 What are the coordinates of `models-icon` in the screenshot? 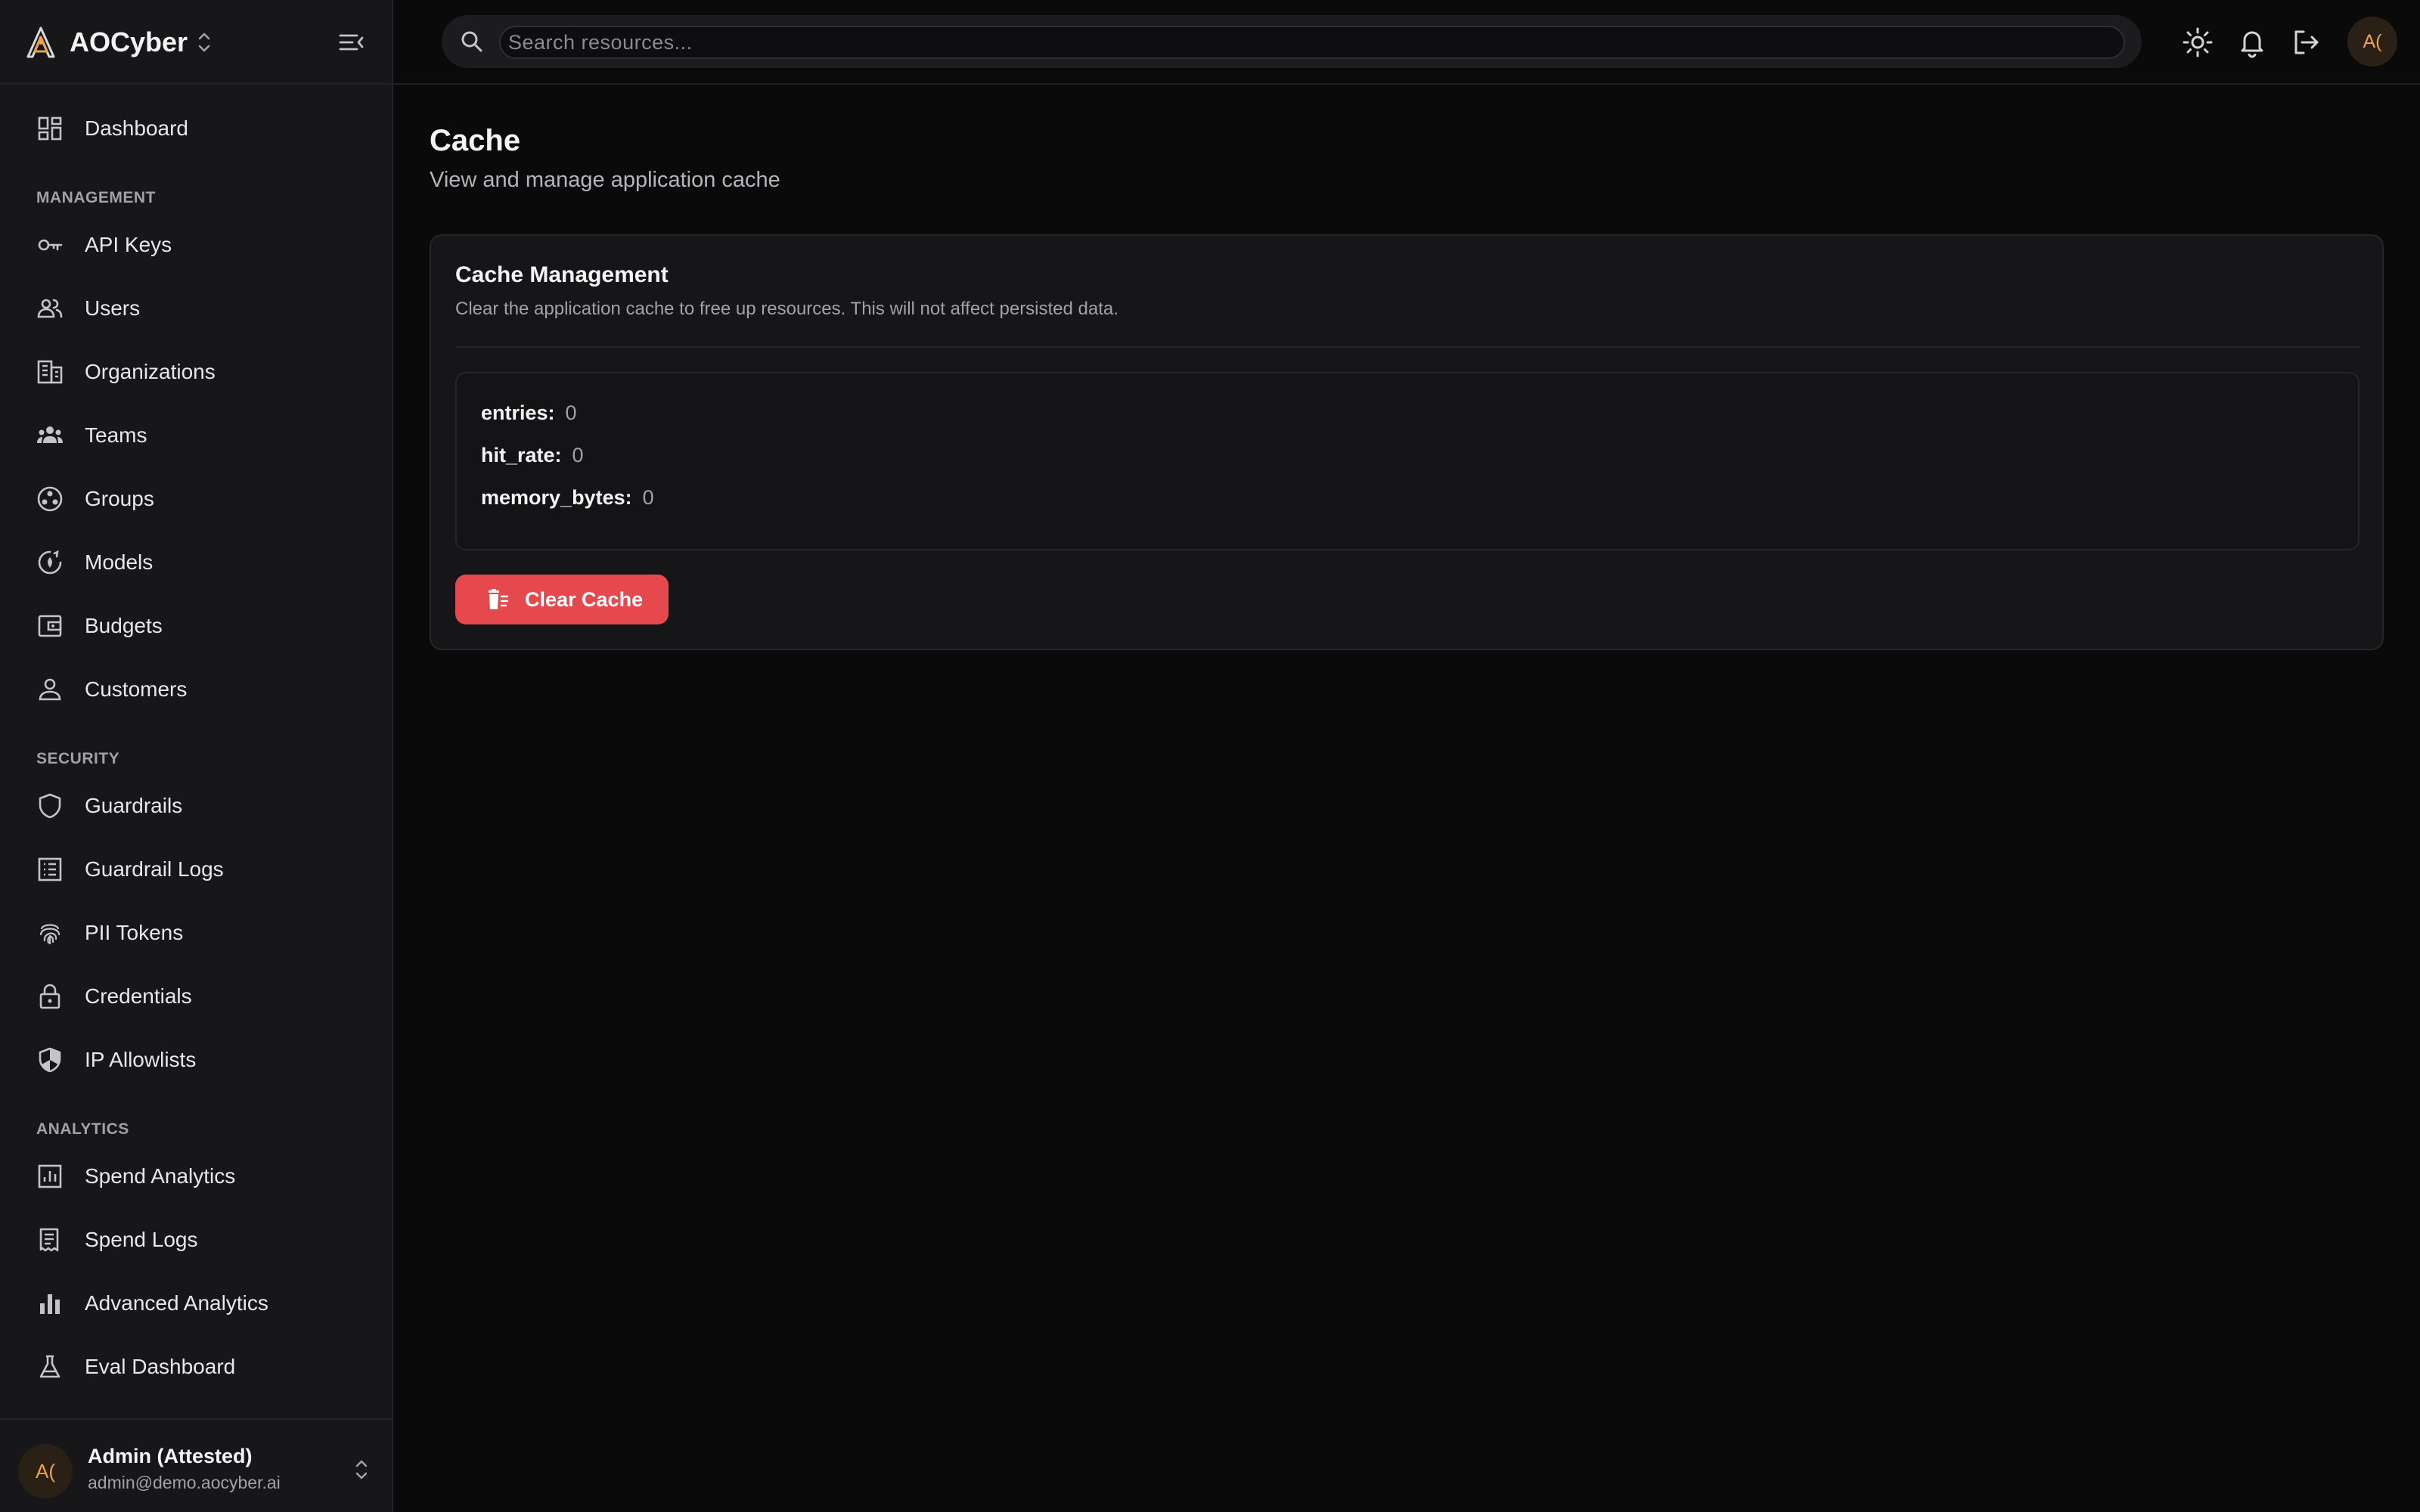 It's located at (50, 562).